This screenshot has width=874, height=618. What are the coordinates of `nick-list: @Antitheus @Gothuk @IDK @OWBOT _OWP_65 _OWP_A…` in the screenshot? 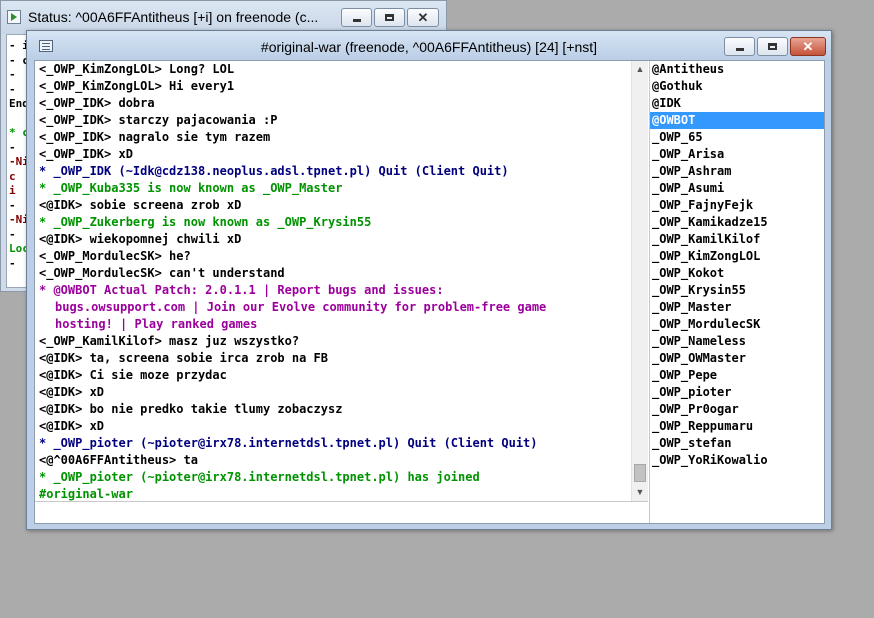 It's located at (736, 292).